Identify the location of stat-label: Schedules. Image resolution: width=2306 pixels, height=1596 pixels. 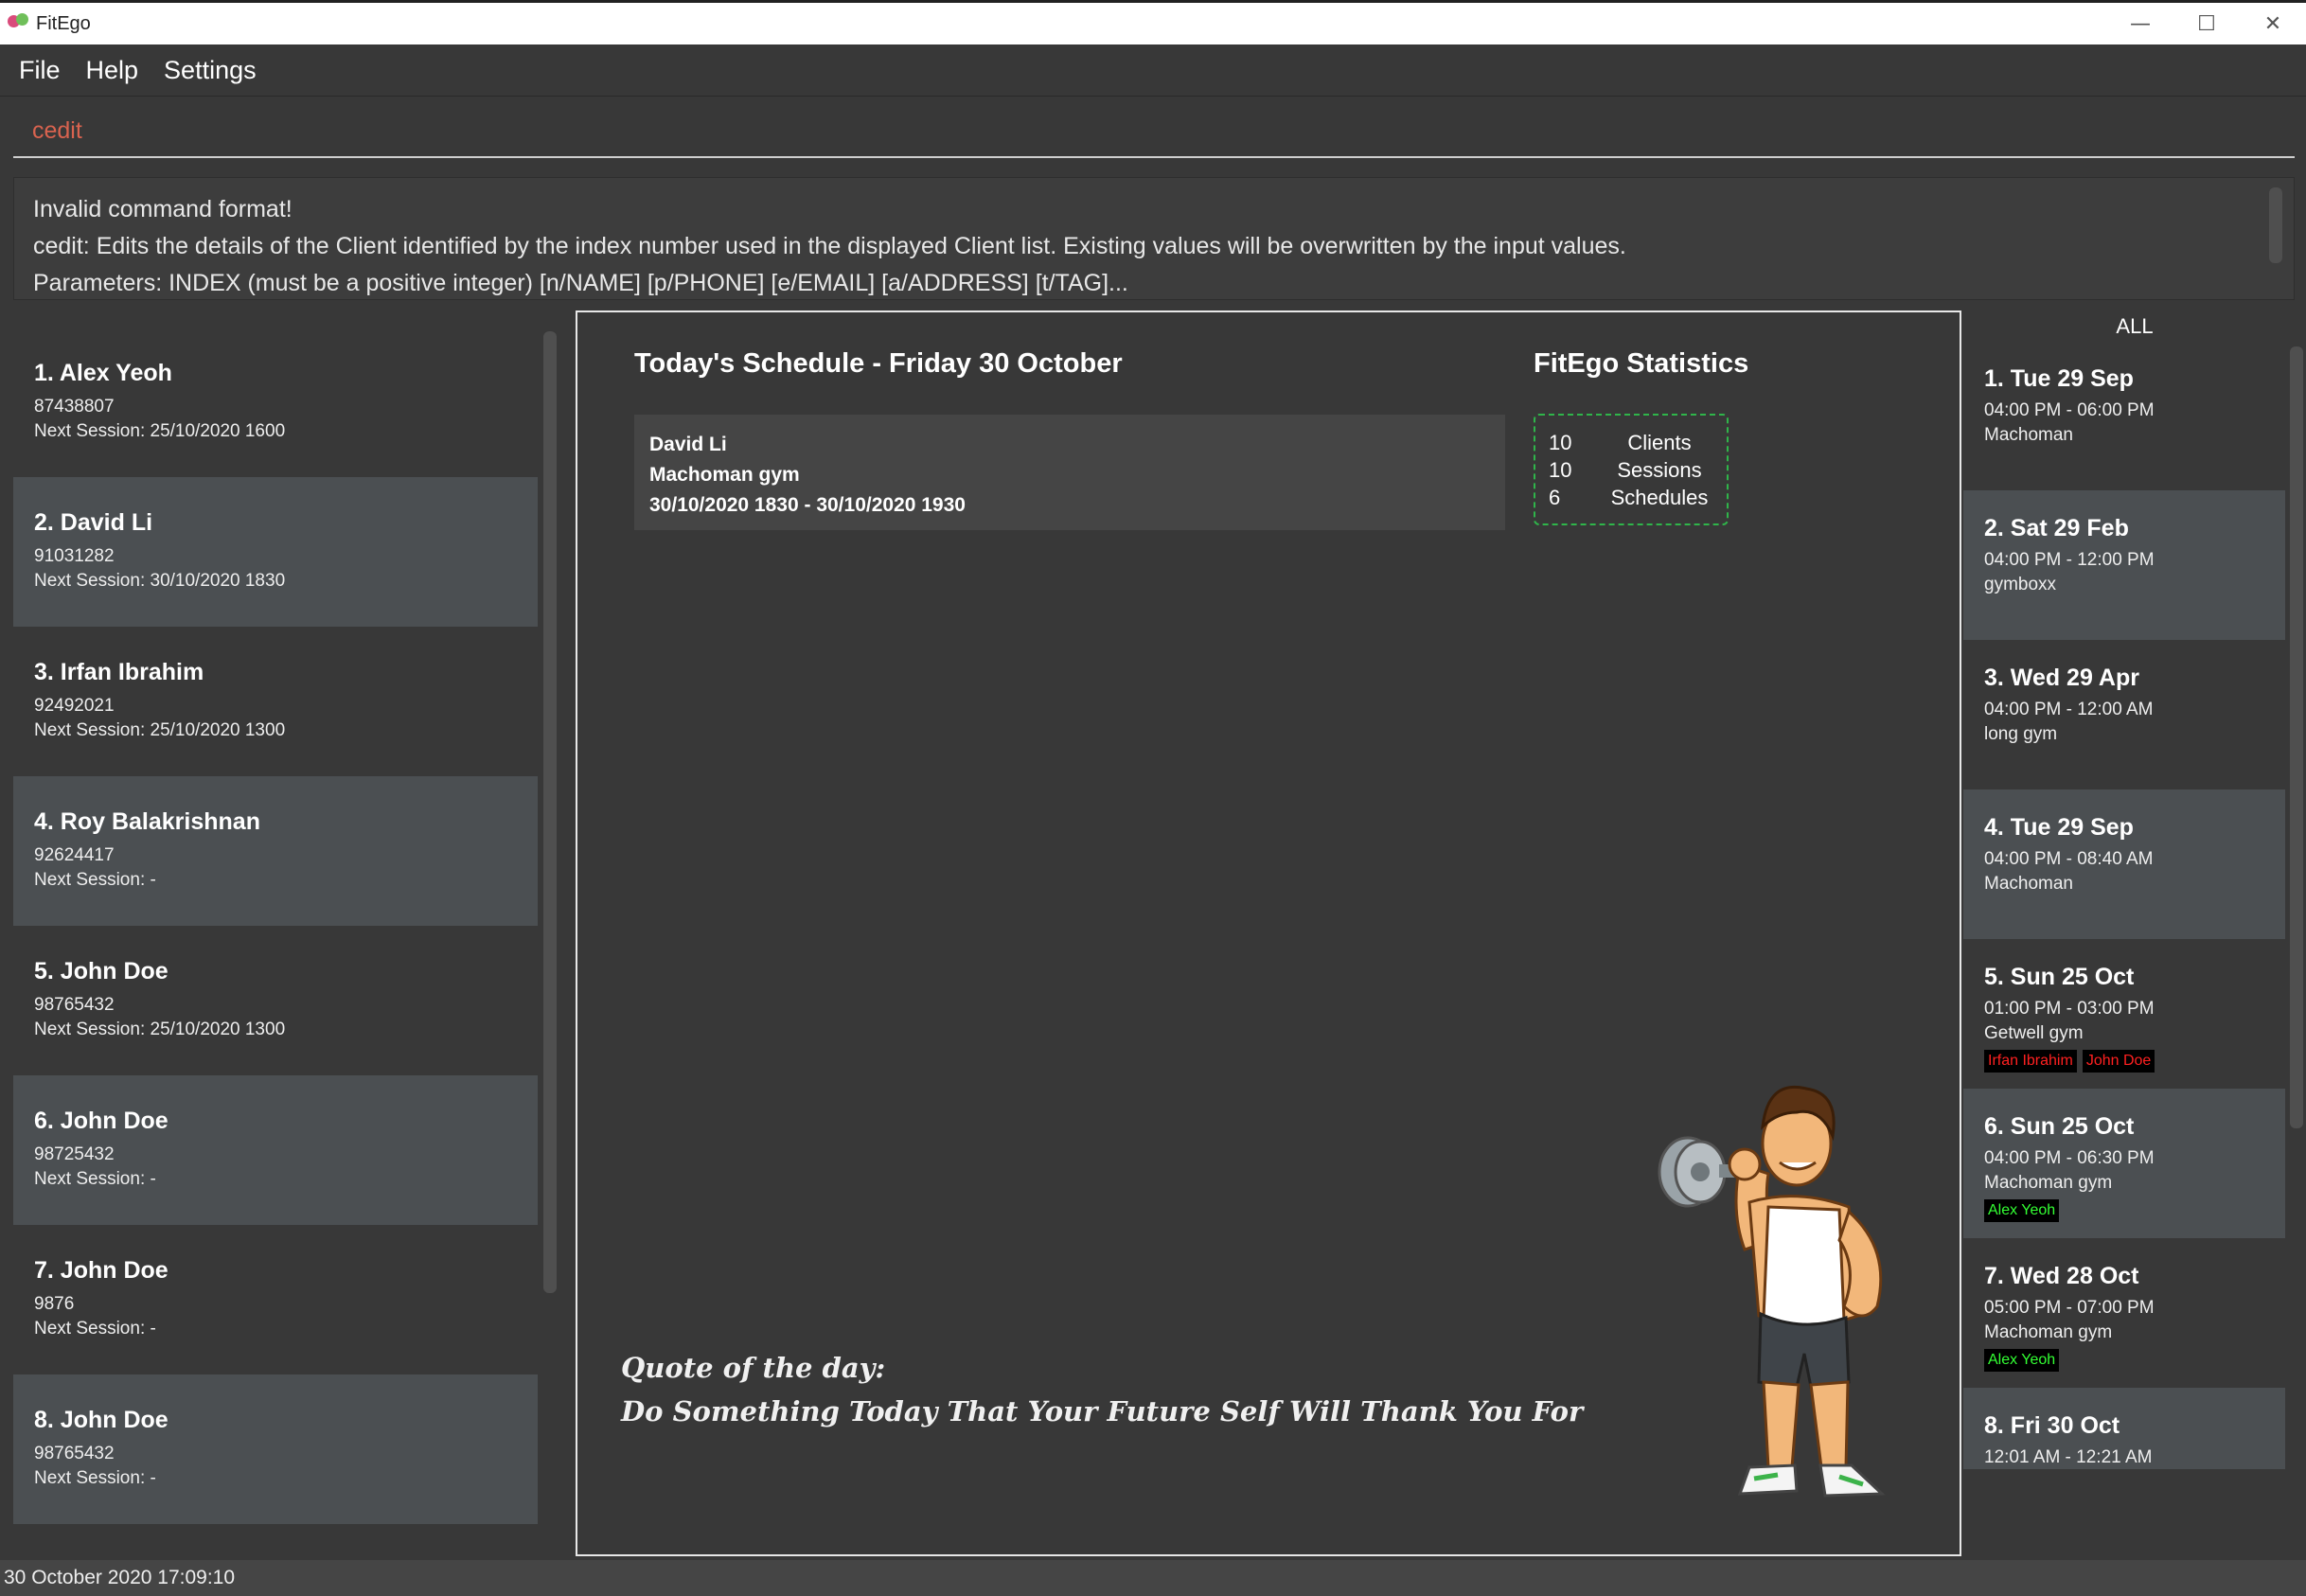
(1659, 497).